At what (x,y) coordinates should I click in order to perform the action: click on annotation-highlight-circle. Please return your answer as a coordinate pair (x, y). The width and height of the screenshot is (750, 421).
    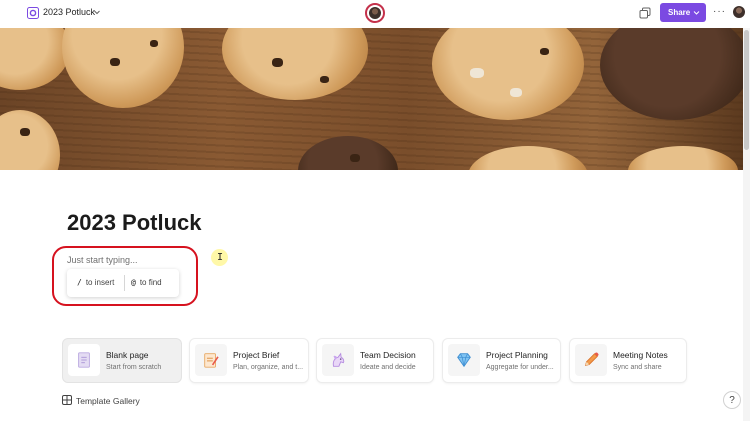
    Looking at the image, I should click on (125, 276).